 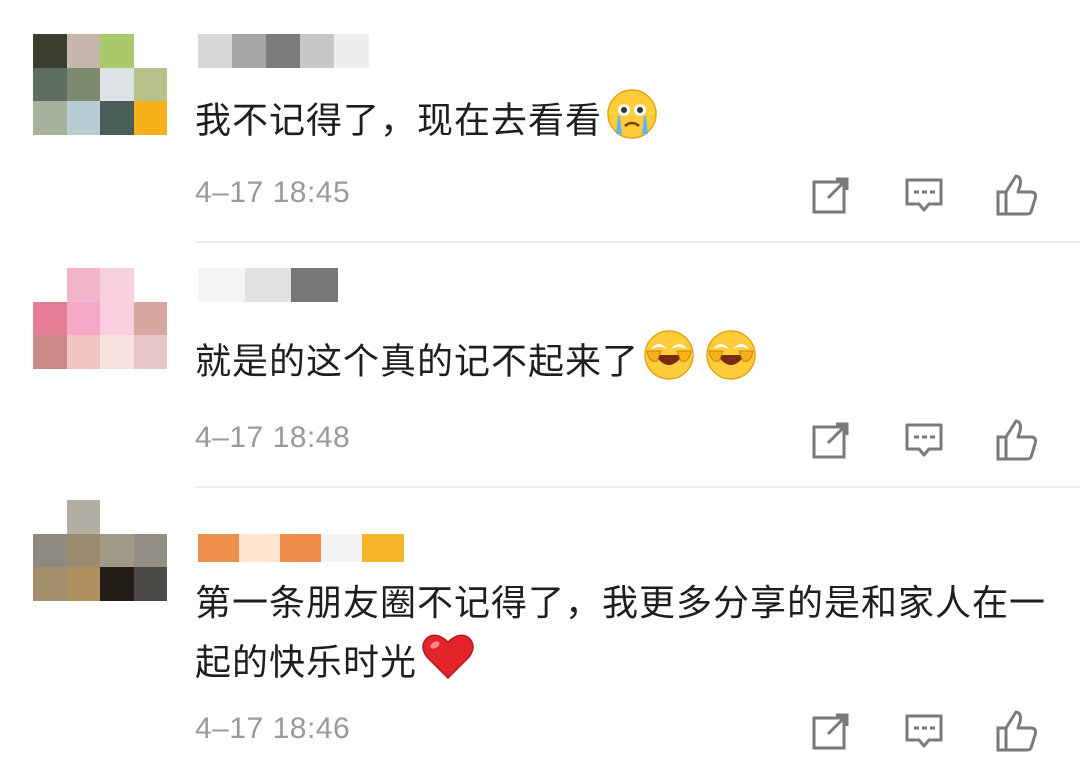 What do you see at coordinates (273, 437) in the screenshot?
I see `comment-timestamp: 4–17 18:48` at bounding box center [273, 437].